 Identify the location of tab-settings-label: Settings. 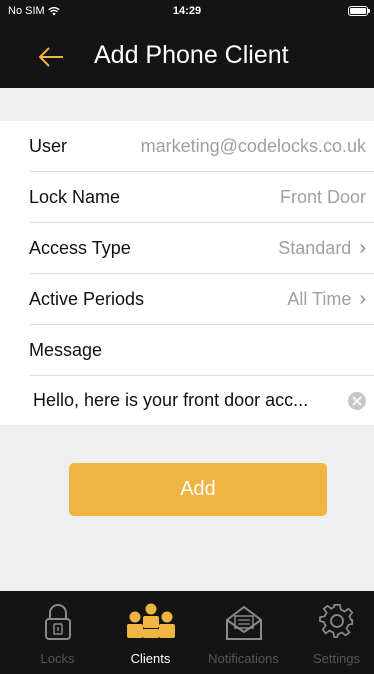
(336, 658).